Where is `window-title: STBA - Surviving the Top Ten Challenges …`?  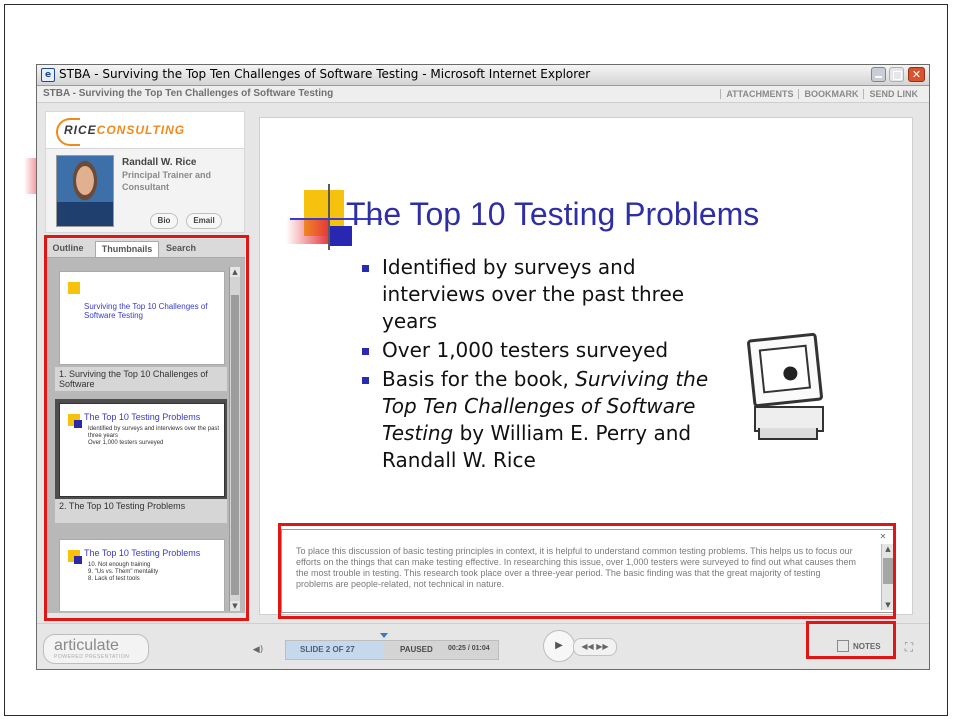 window-title: STBA - Surviving the Top Ten Challenges … is located at coordinates (325, 74).